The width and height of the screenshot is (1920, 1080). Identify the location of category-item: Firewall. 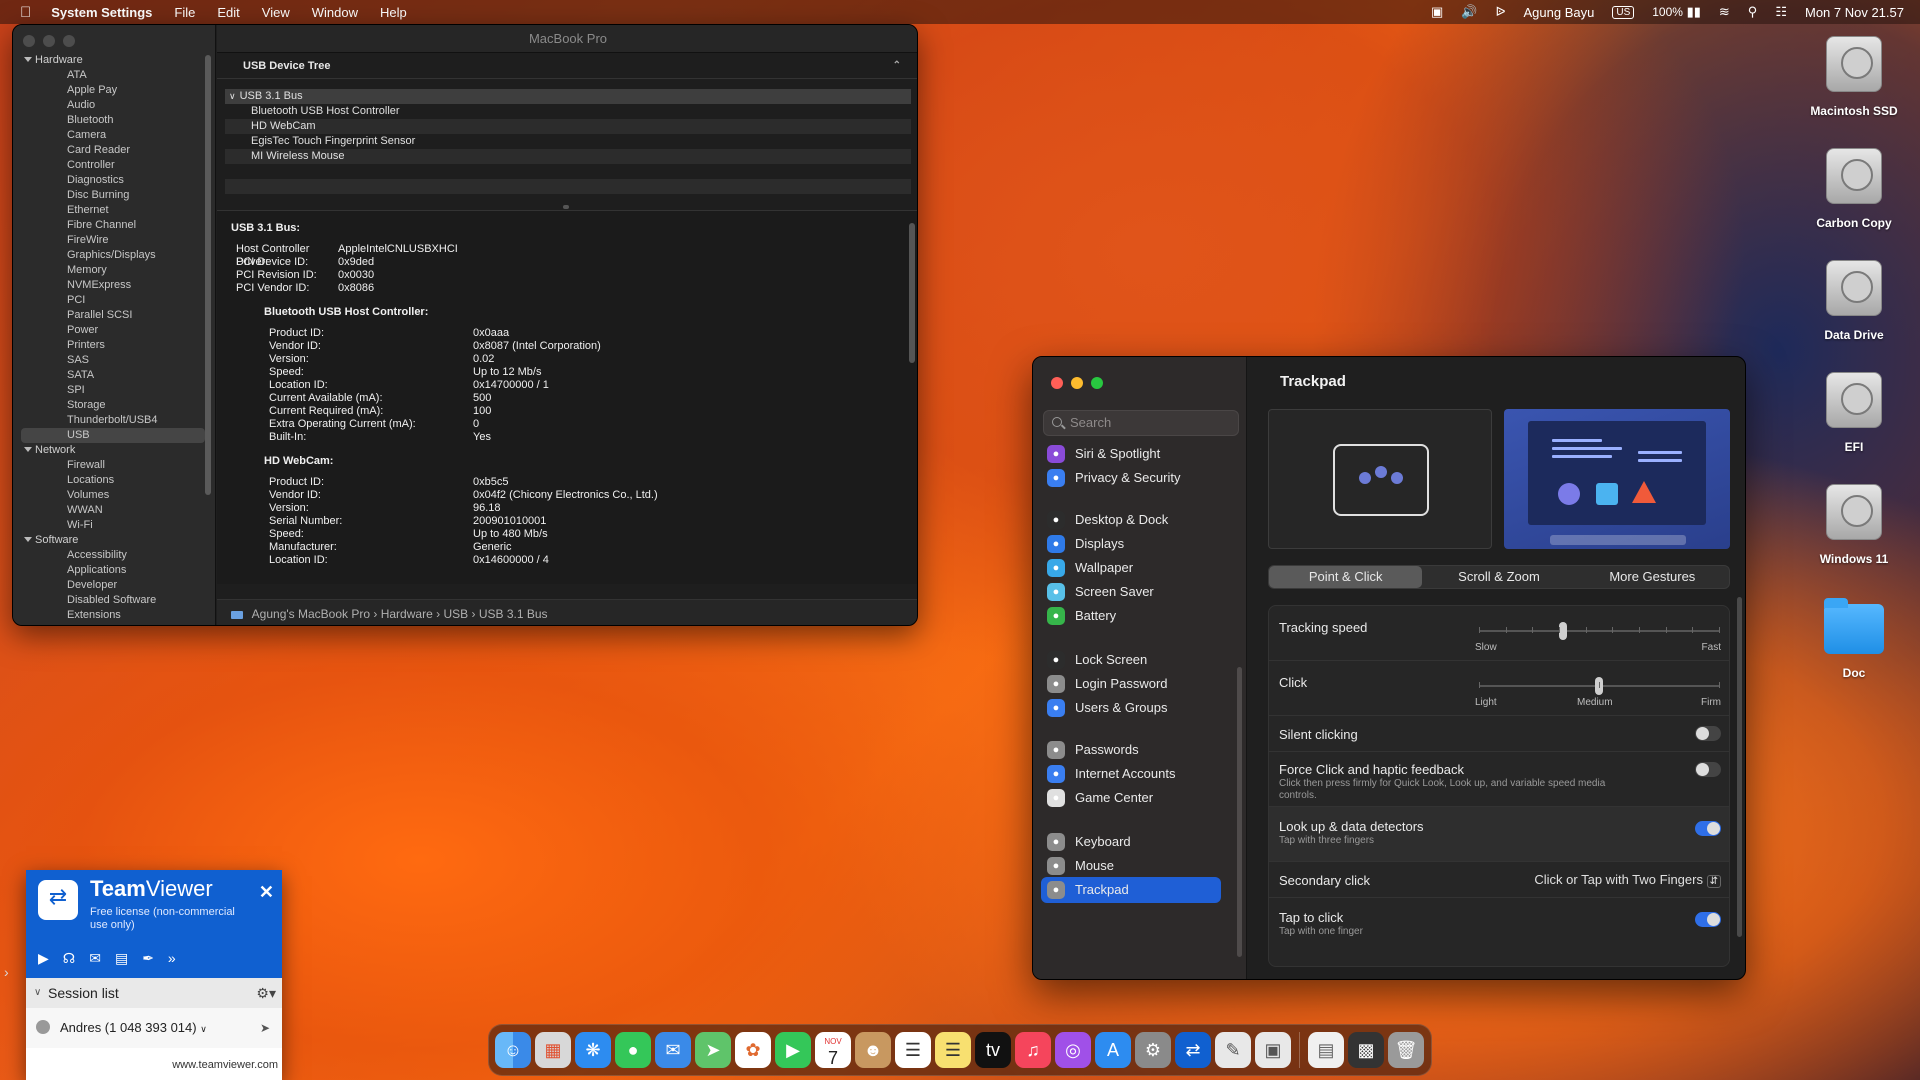
(113, 465).